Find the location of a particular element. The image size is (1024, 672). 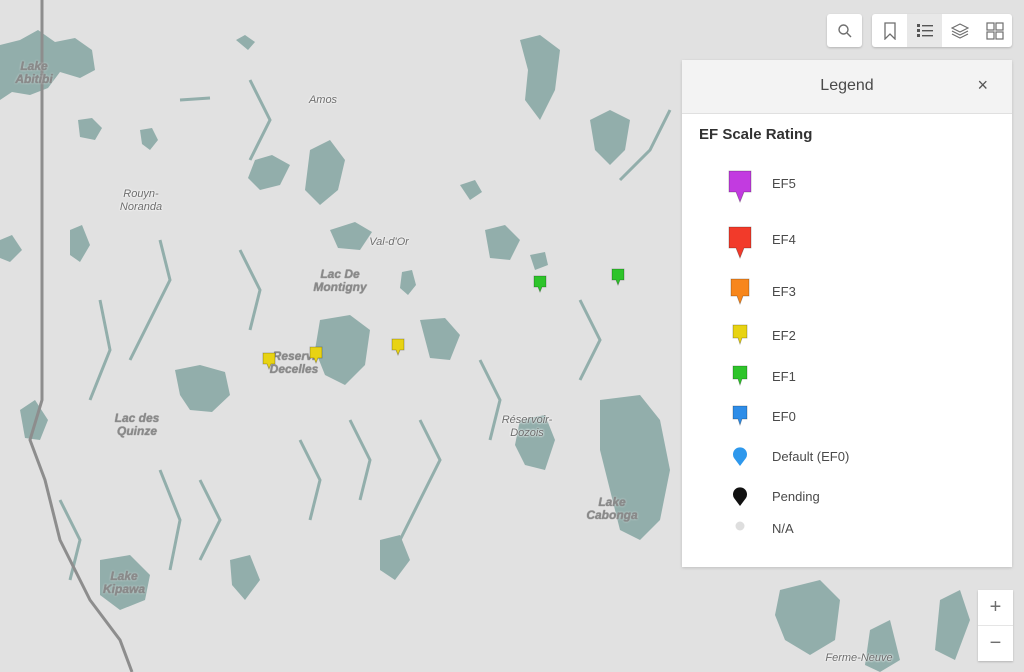

legend-item: EF3 is located at coordinates (847, 293).